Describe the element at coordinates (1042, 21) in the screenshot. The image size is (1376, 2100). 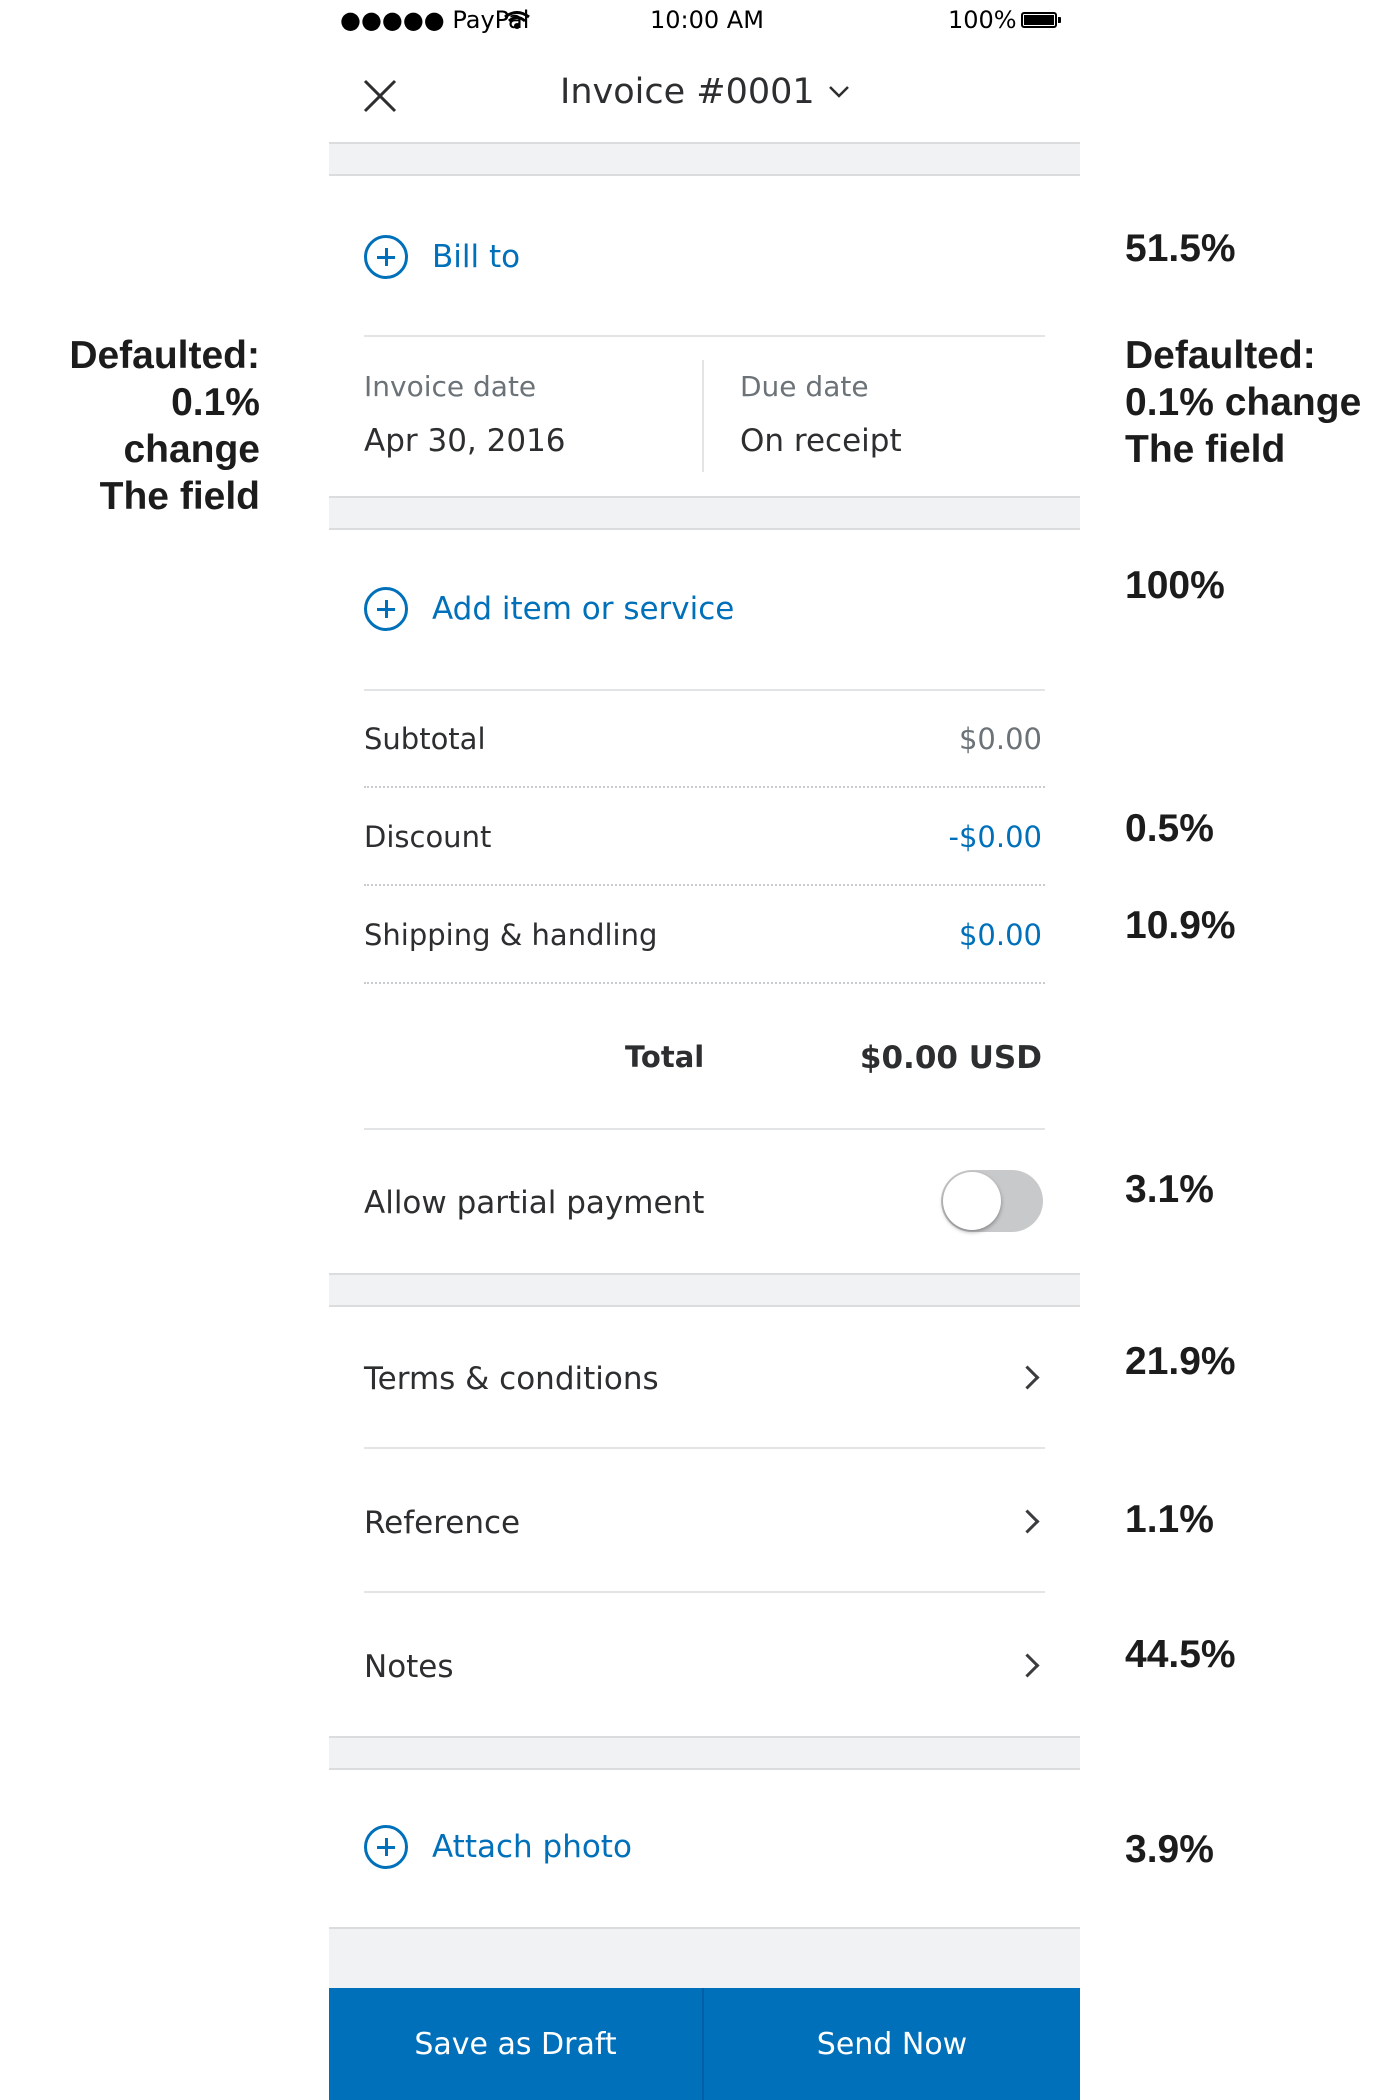
I see `battery-icon` at that location.